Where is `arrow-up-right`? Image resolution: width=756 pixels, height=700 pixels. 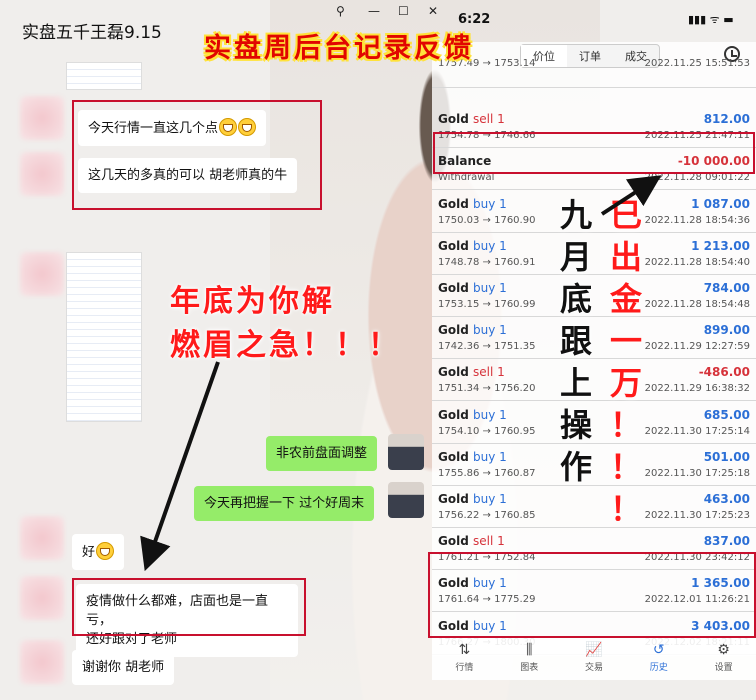
arrow-up-right is located at coordinates (631, 195).